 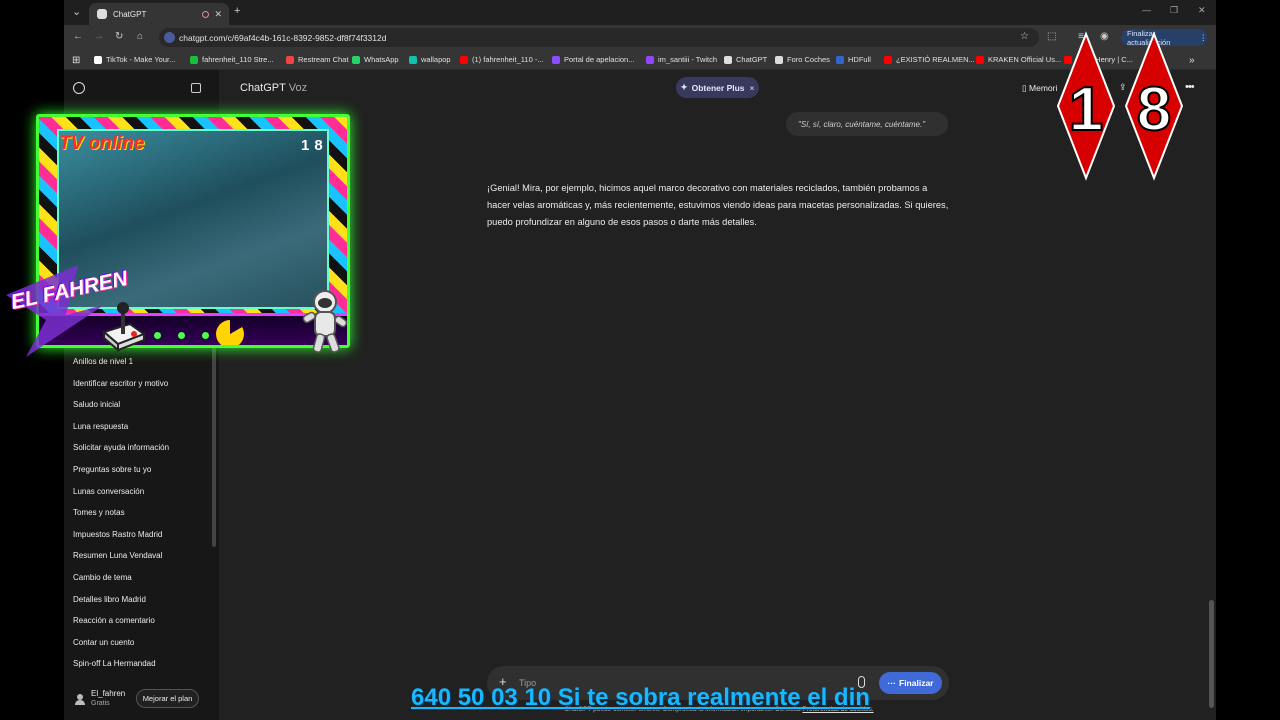 I want to click on sidebar-chat-item: Spin-off La Hermandad, so click(x=114, y=663).